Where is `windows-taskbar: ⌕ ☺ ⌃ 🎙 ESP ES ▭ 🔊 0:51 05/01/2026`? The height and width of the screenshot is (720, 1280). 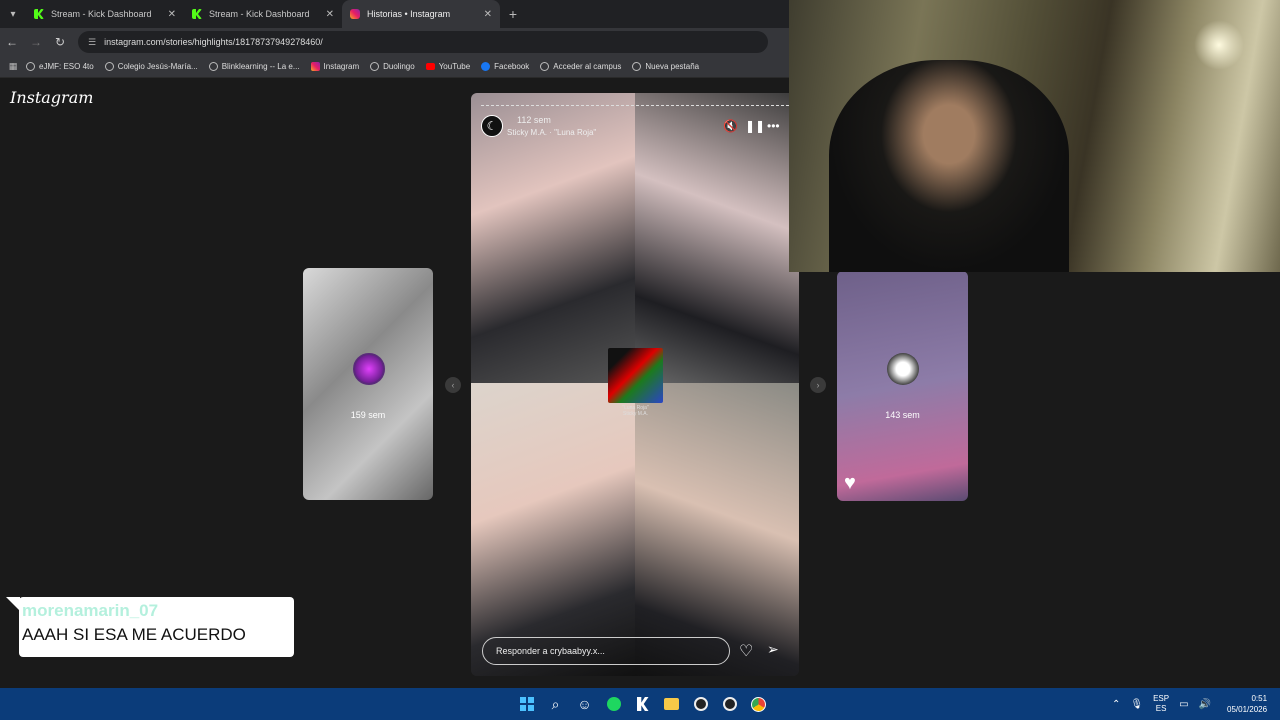
windows-taskbar: ⌕ ☺ ⌃ 🎙 ESP ES ▭ 🔊 0:51 05/01/2026 is located at coordinates (640, 704).